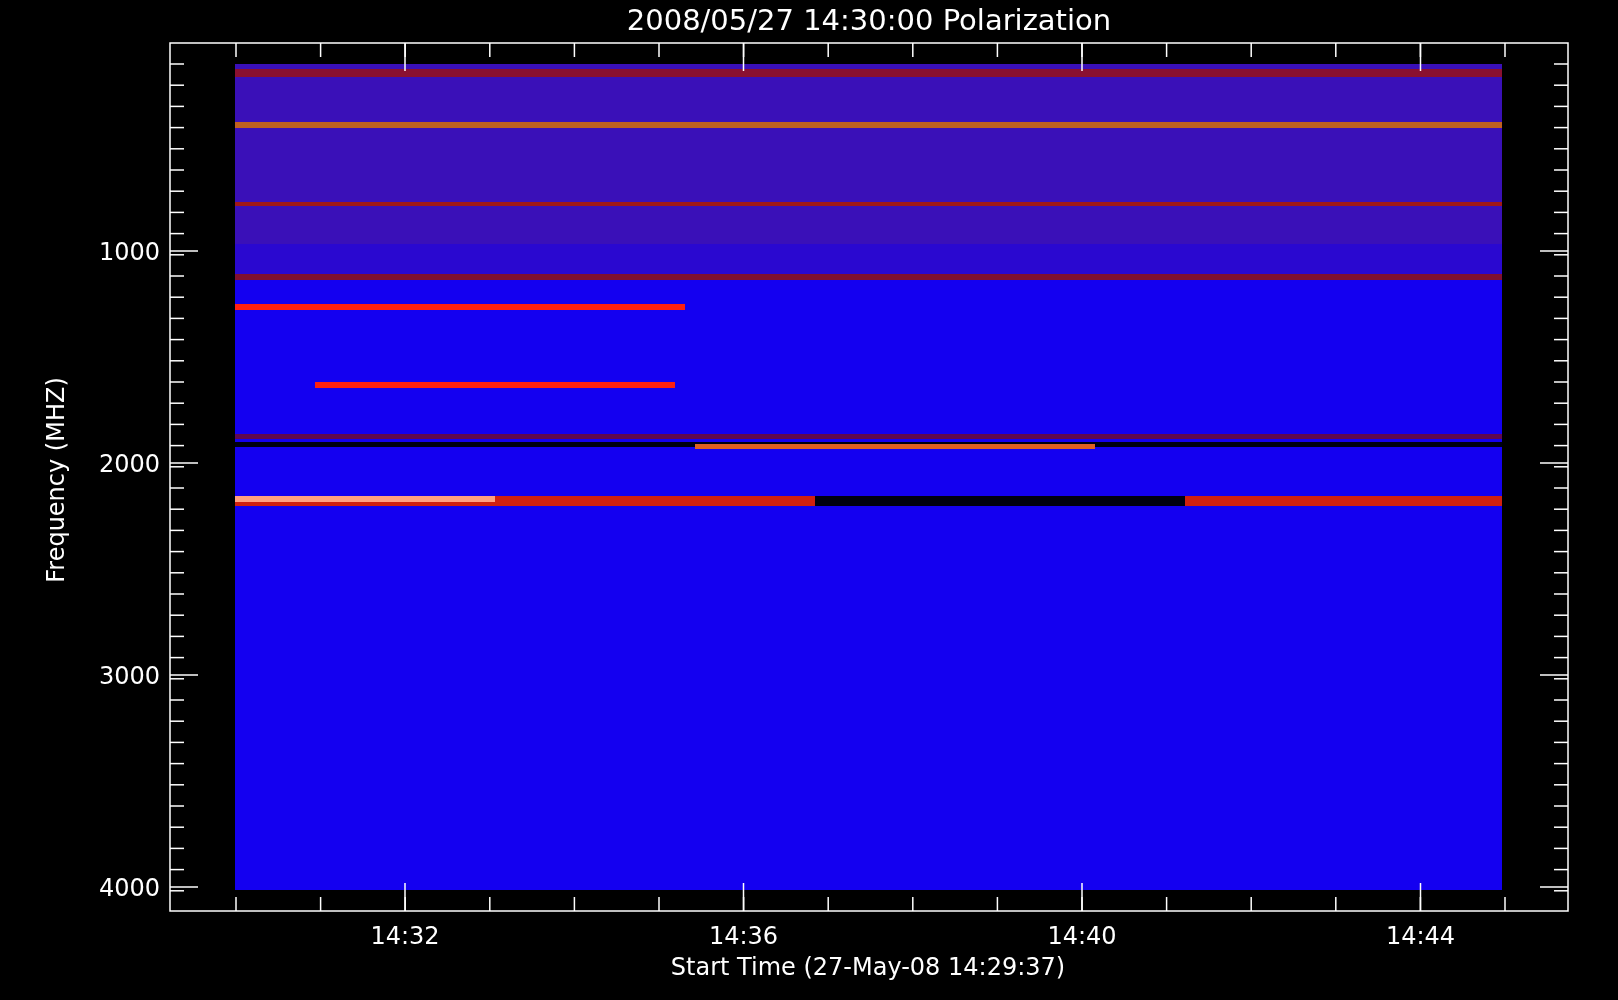 The width and height of the screenshot is (1618, 1000). I want to click on y-tick-label: 3000, so click(129, 676).